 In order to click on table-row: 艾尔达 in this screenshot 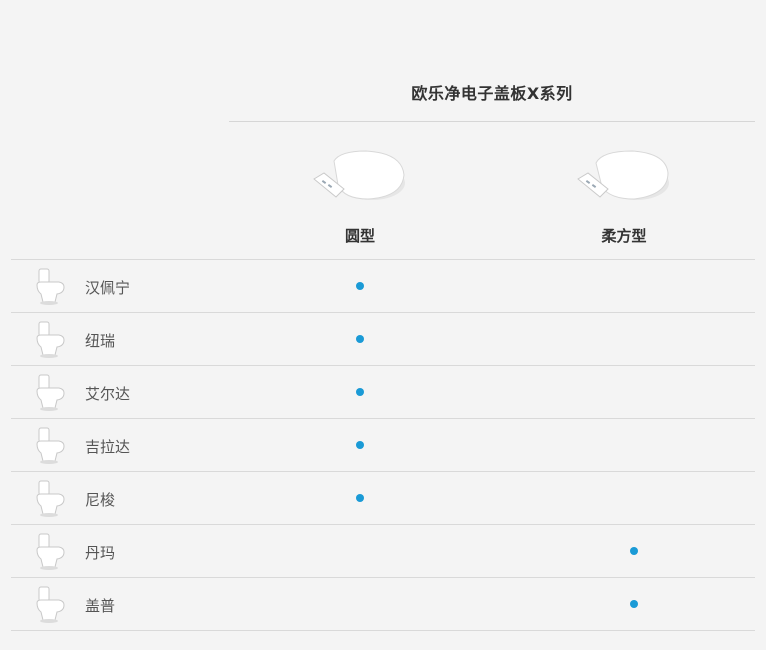, I will do `click(383, 392)`.